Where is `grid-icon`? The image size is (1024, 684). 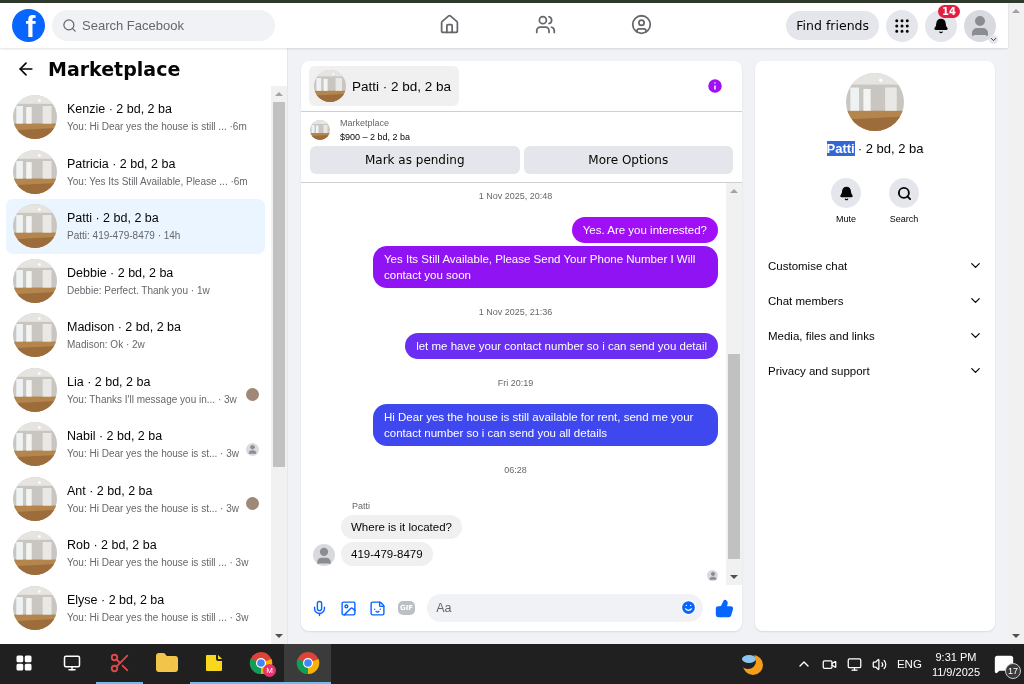 grid-icon is located at coordinates (902, 25).